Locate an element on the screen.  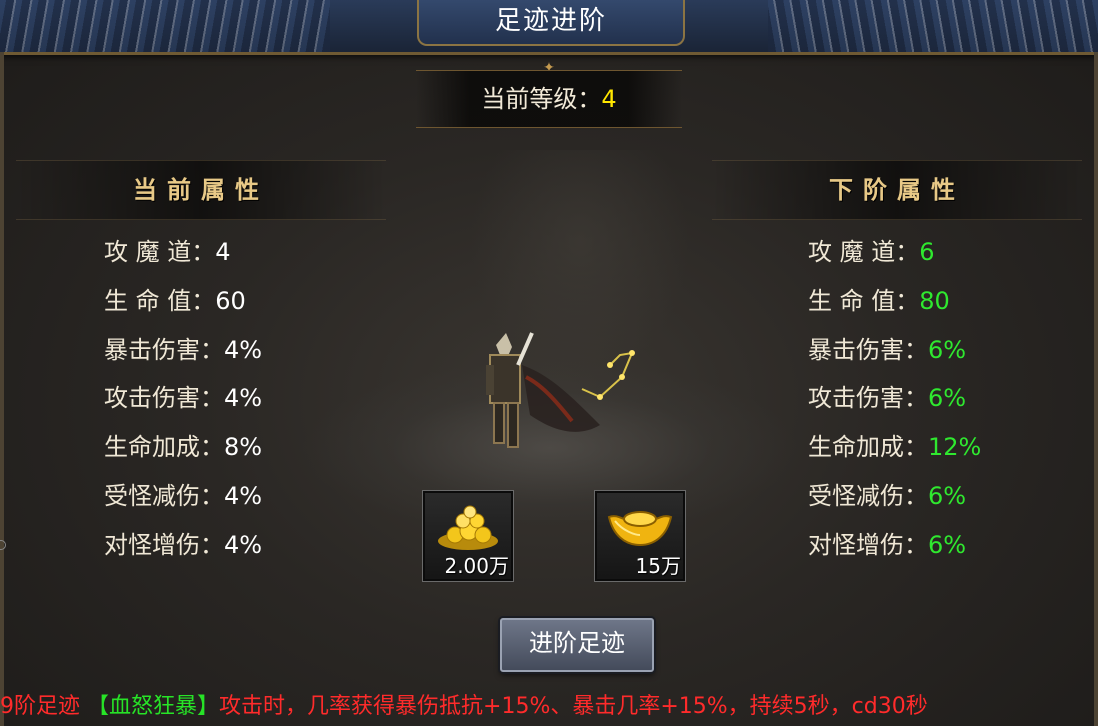
current-attributes-heading: 当前属性 is located at coordinates (201, 190).